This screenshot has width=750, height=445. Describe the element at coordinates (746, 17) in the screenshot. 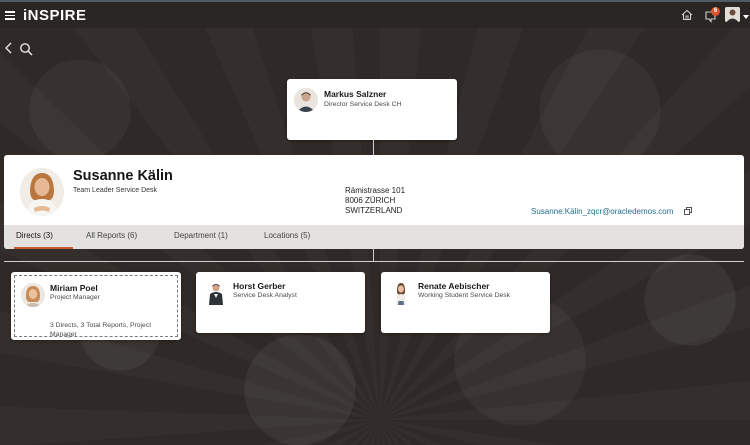

I see `user-menu-caret-icon` at that location.